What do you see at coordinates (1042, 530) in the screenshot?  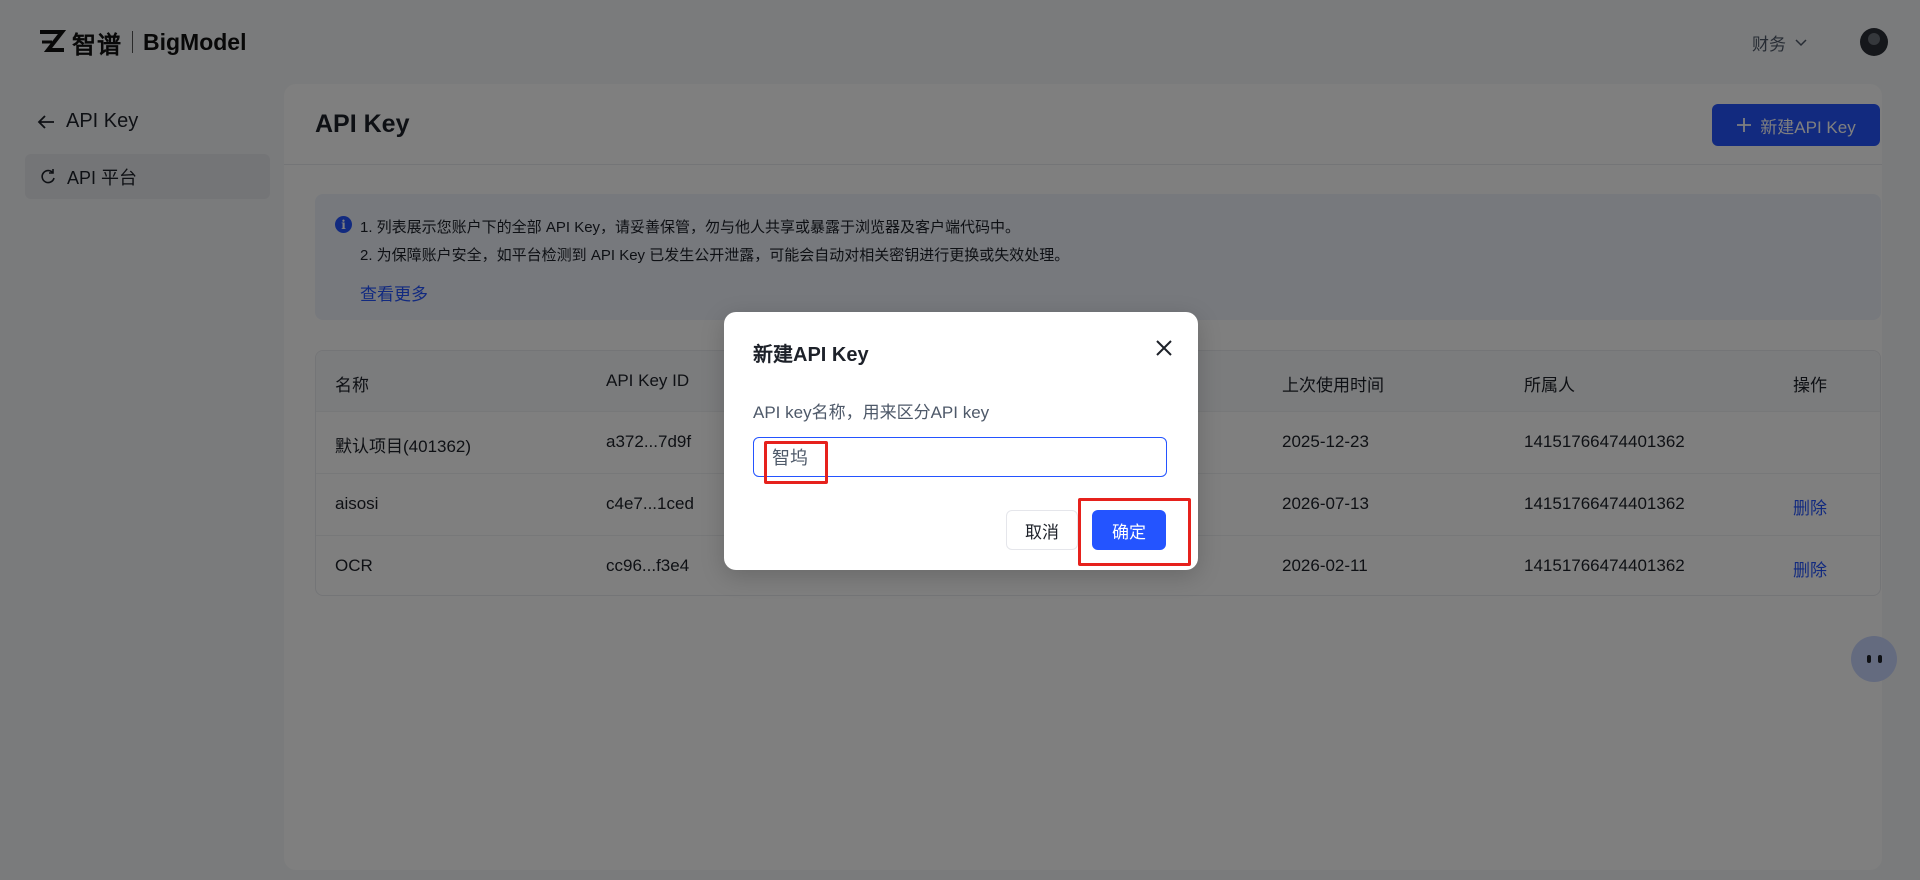 I see `cancel-button: 取消` at bounding box center [1042, 530].